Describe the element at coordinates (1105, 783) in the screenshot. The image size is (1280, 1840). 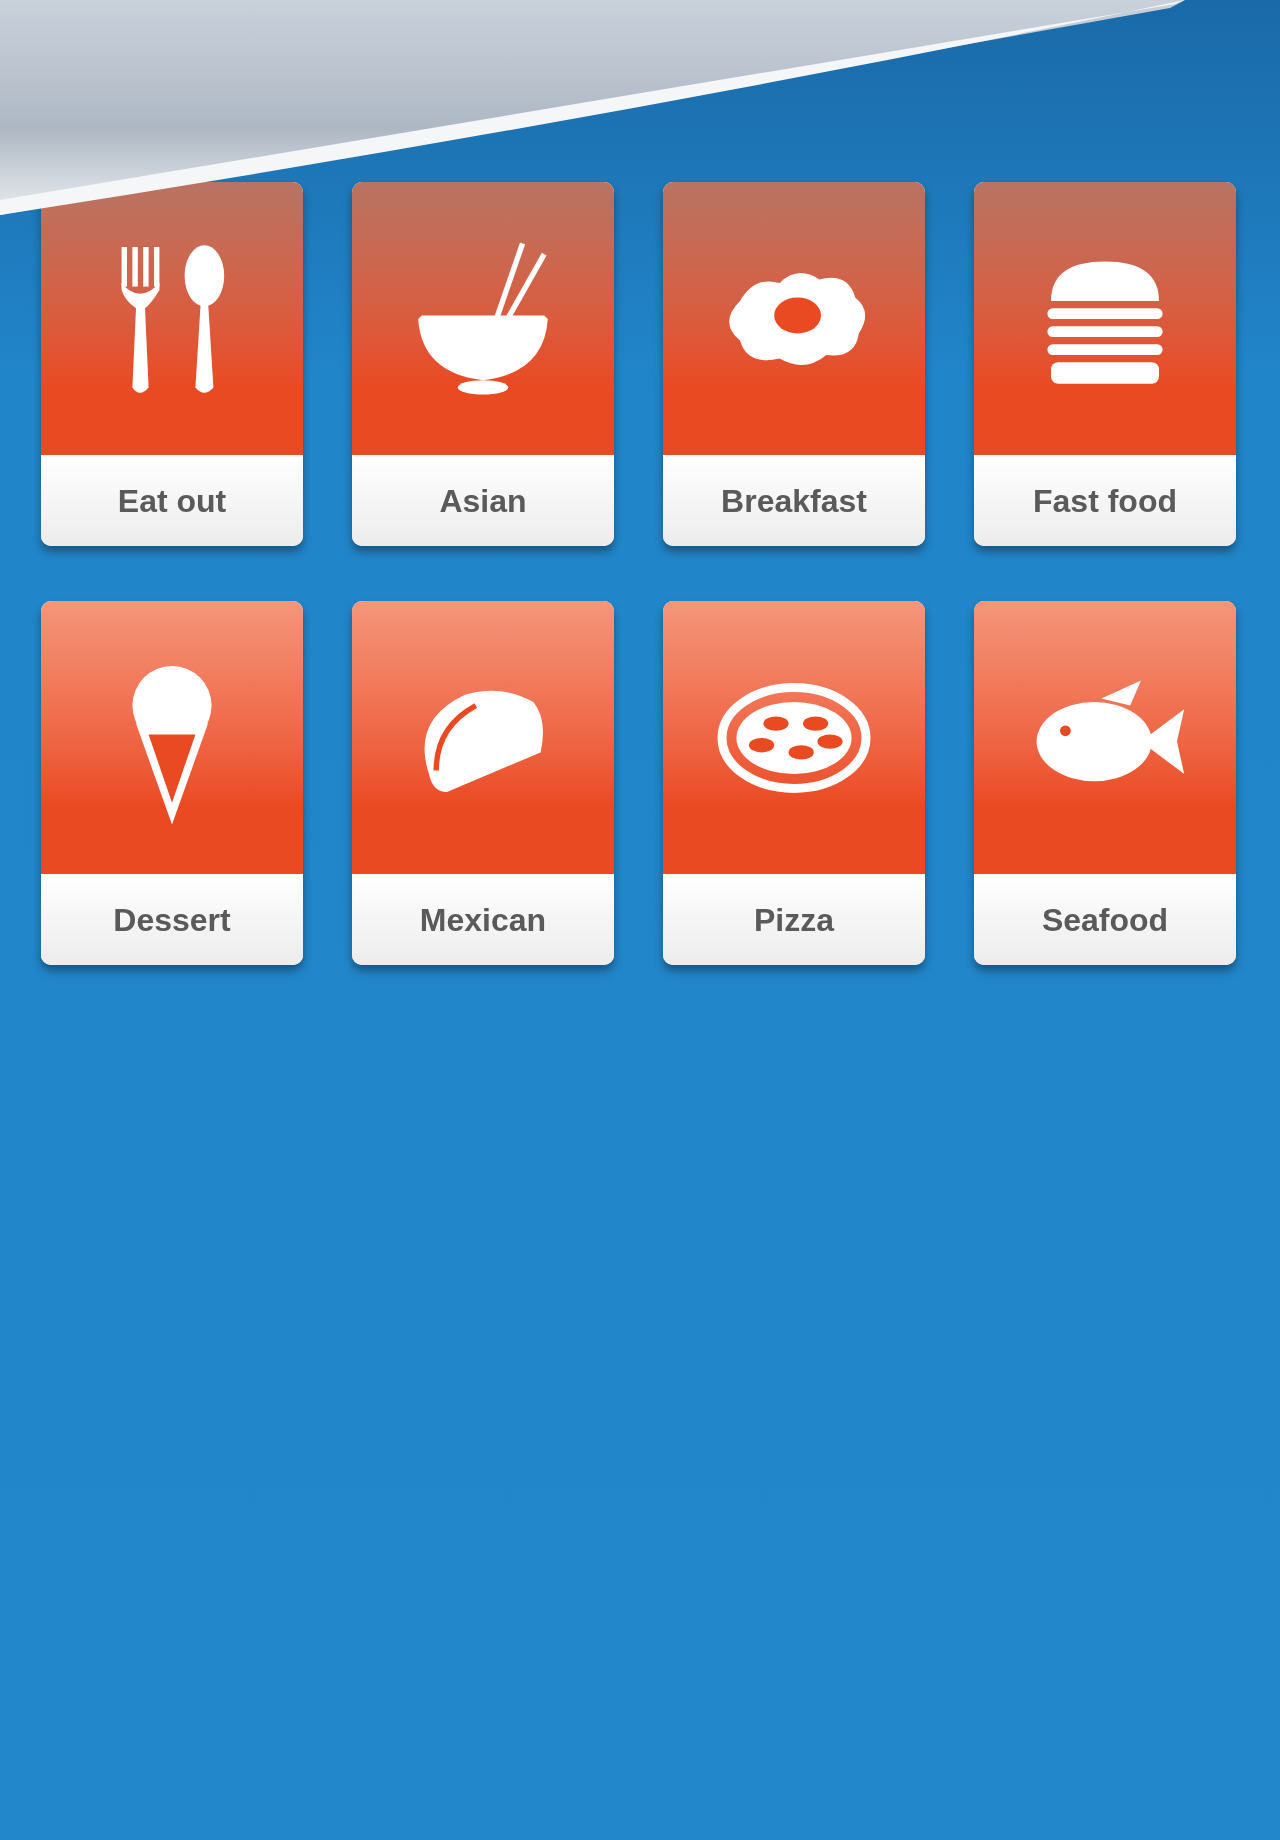
I see `category-tile: Seafood` at that location.